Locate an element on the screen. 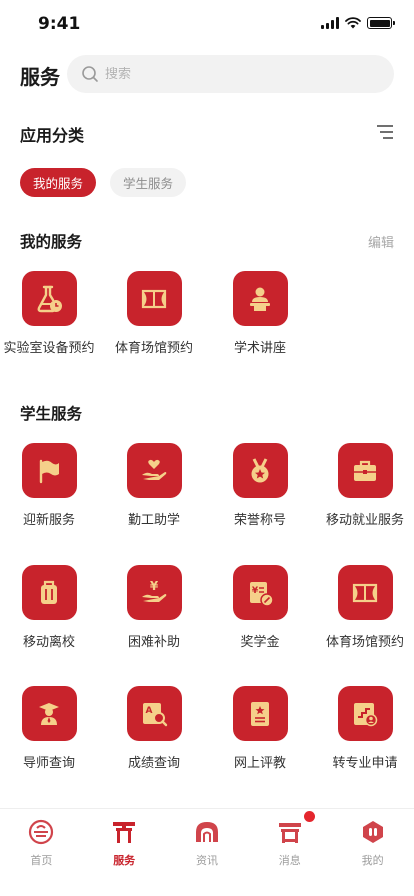  student-item-hardship: ¥ 困难补助 is located at coordinates (154, 608).